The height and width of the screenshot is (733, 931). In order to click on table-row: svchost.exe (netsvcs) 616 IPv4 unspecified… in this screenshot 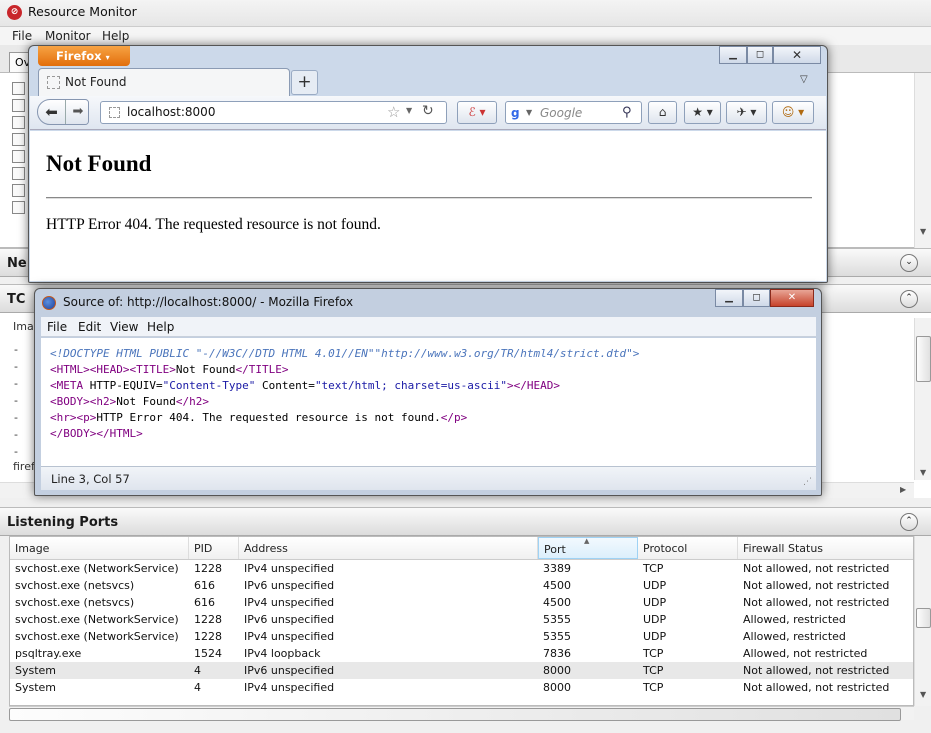, I will do `click(461, 602)`.